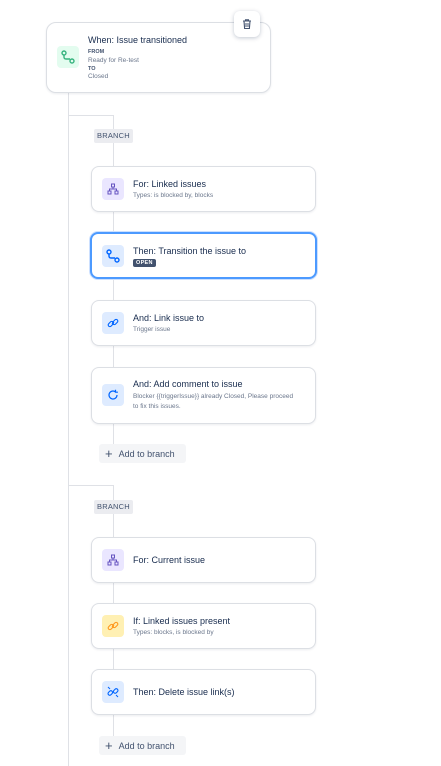  Describe the element at coordinates (182, 621) in the screenshot. I see `step-title: If: Linked issues present` at that location.